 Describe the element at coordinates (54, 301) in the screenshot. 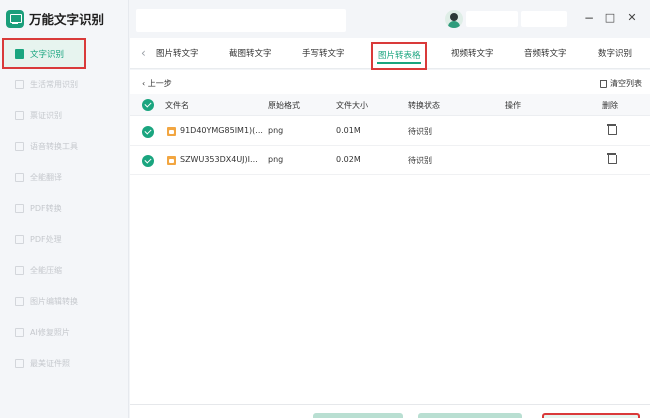

I see `sidebar-item-label: 图片编辑转换` at that location.